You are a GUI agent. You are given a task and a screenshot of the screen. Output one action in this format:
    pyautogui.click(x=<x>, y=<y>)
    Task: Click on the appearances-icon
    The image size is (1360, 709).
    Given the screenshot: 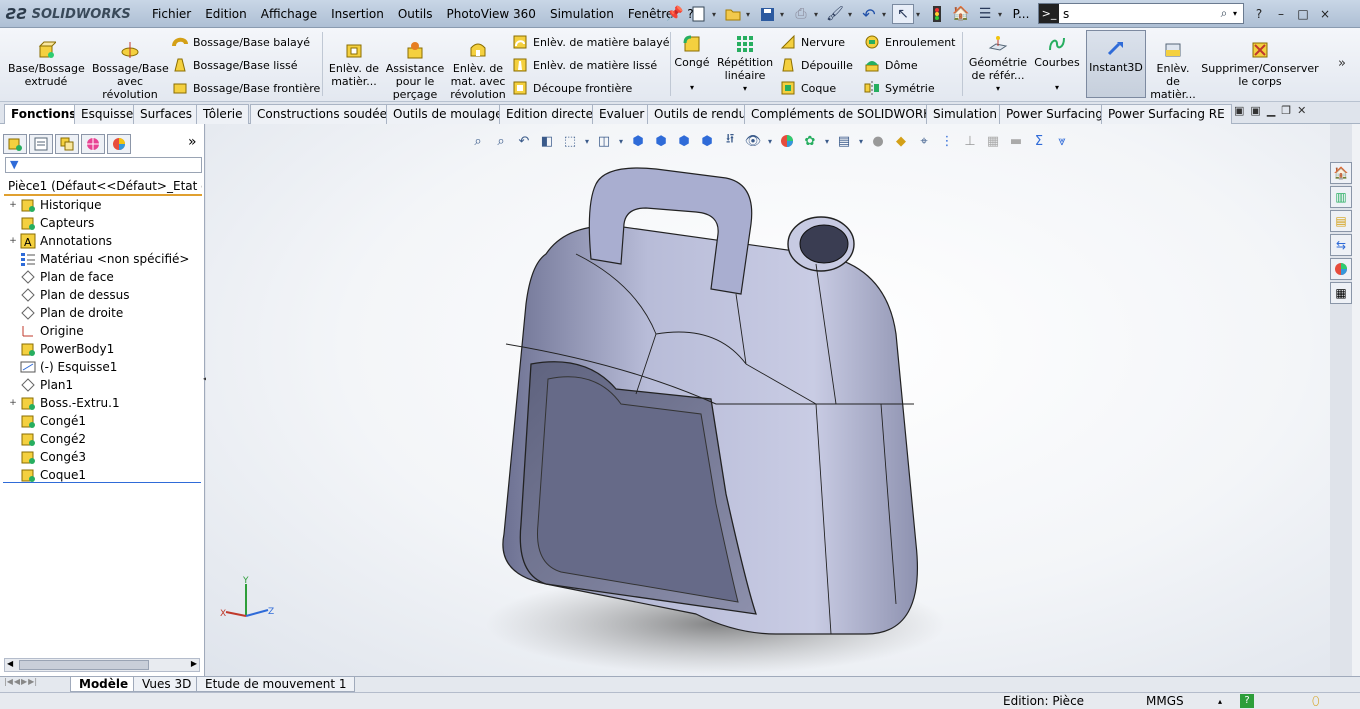 What is the action you would take?
    pyautogui.click(x=1341, y=269)
    